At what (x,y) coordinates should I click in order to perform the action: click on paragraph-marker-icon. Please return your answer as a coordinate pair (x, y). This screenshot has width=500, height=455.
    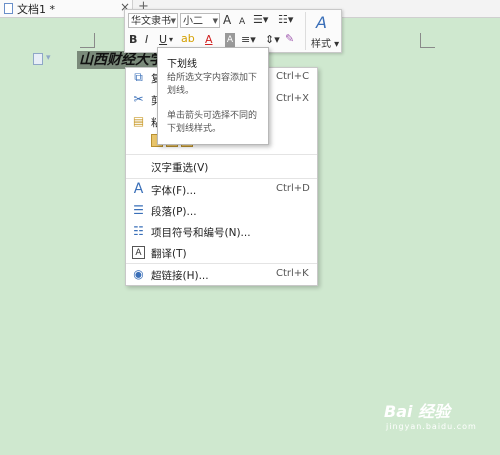
    Looking at the image, I should click on (38, 59).